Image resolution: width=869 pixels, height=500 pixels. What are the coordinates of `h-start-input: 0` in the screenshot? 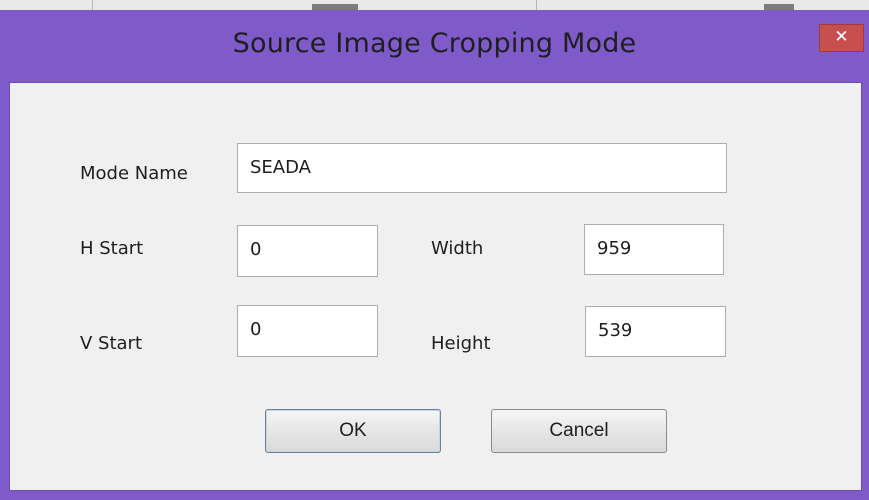 It's located at (307, 251).